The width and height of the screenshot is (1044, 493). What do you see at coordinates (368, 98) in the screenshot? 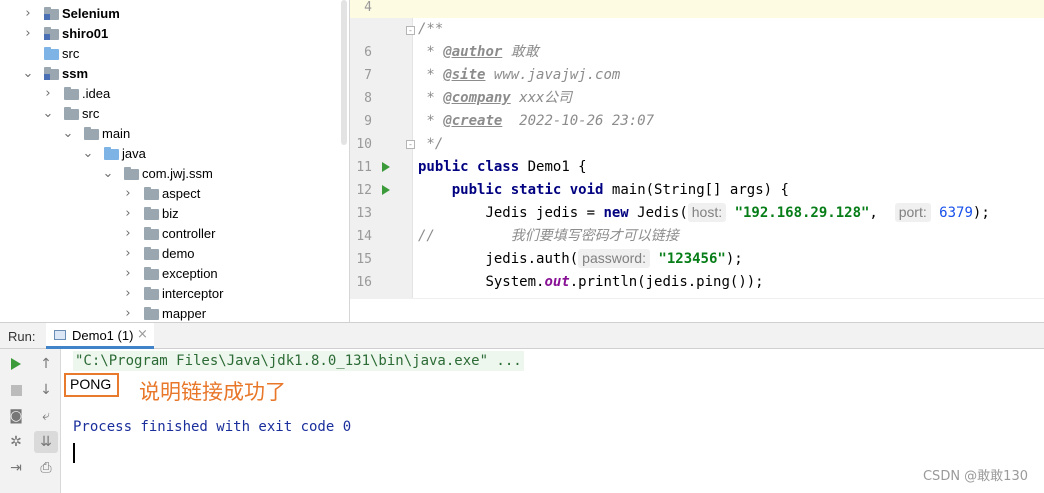
I see `line-number: 8` at bounding box center [368, 98].